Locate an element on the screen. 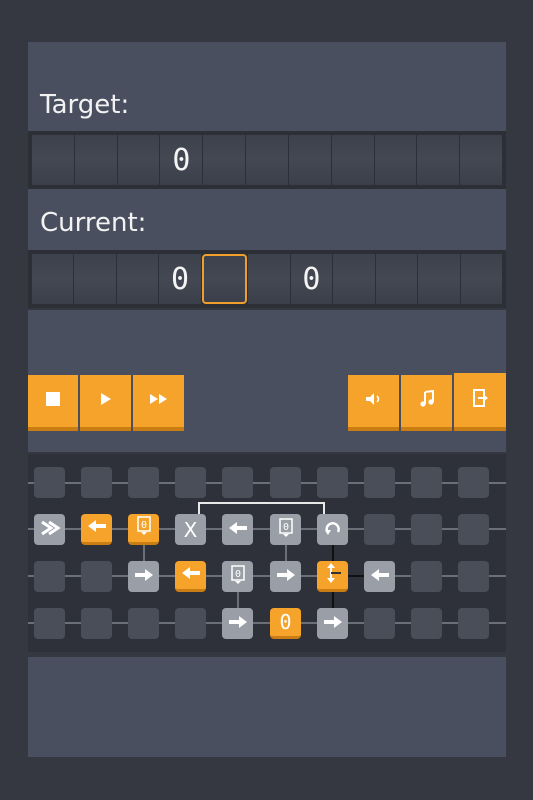 The height and width of the screenshot is (800, 533). board-node-branch is located at coordinates (332, 576).